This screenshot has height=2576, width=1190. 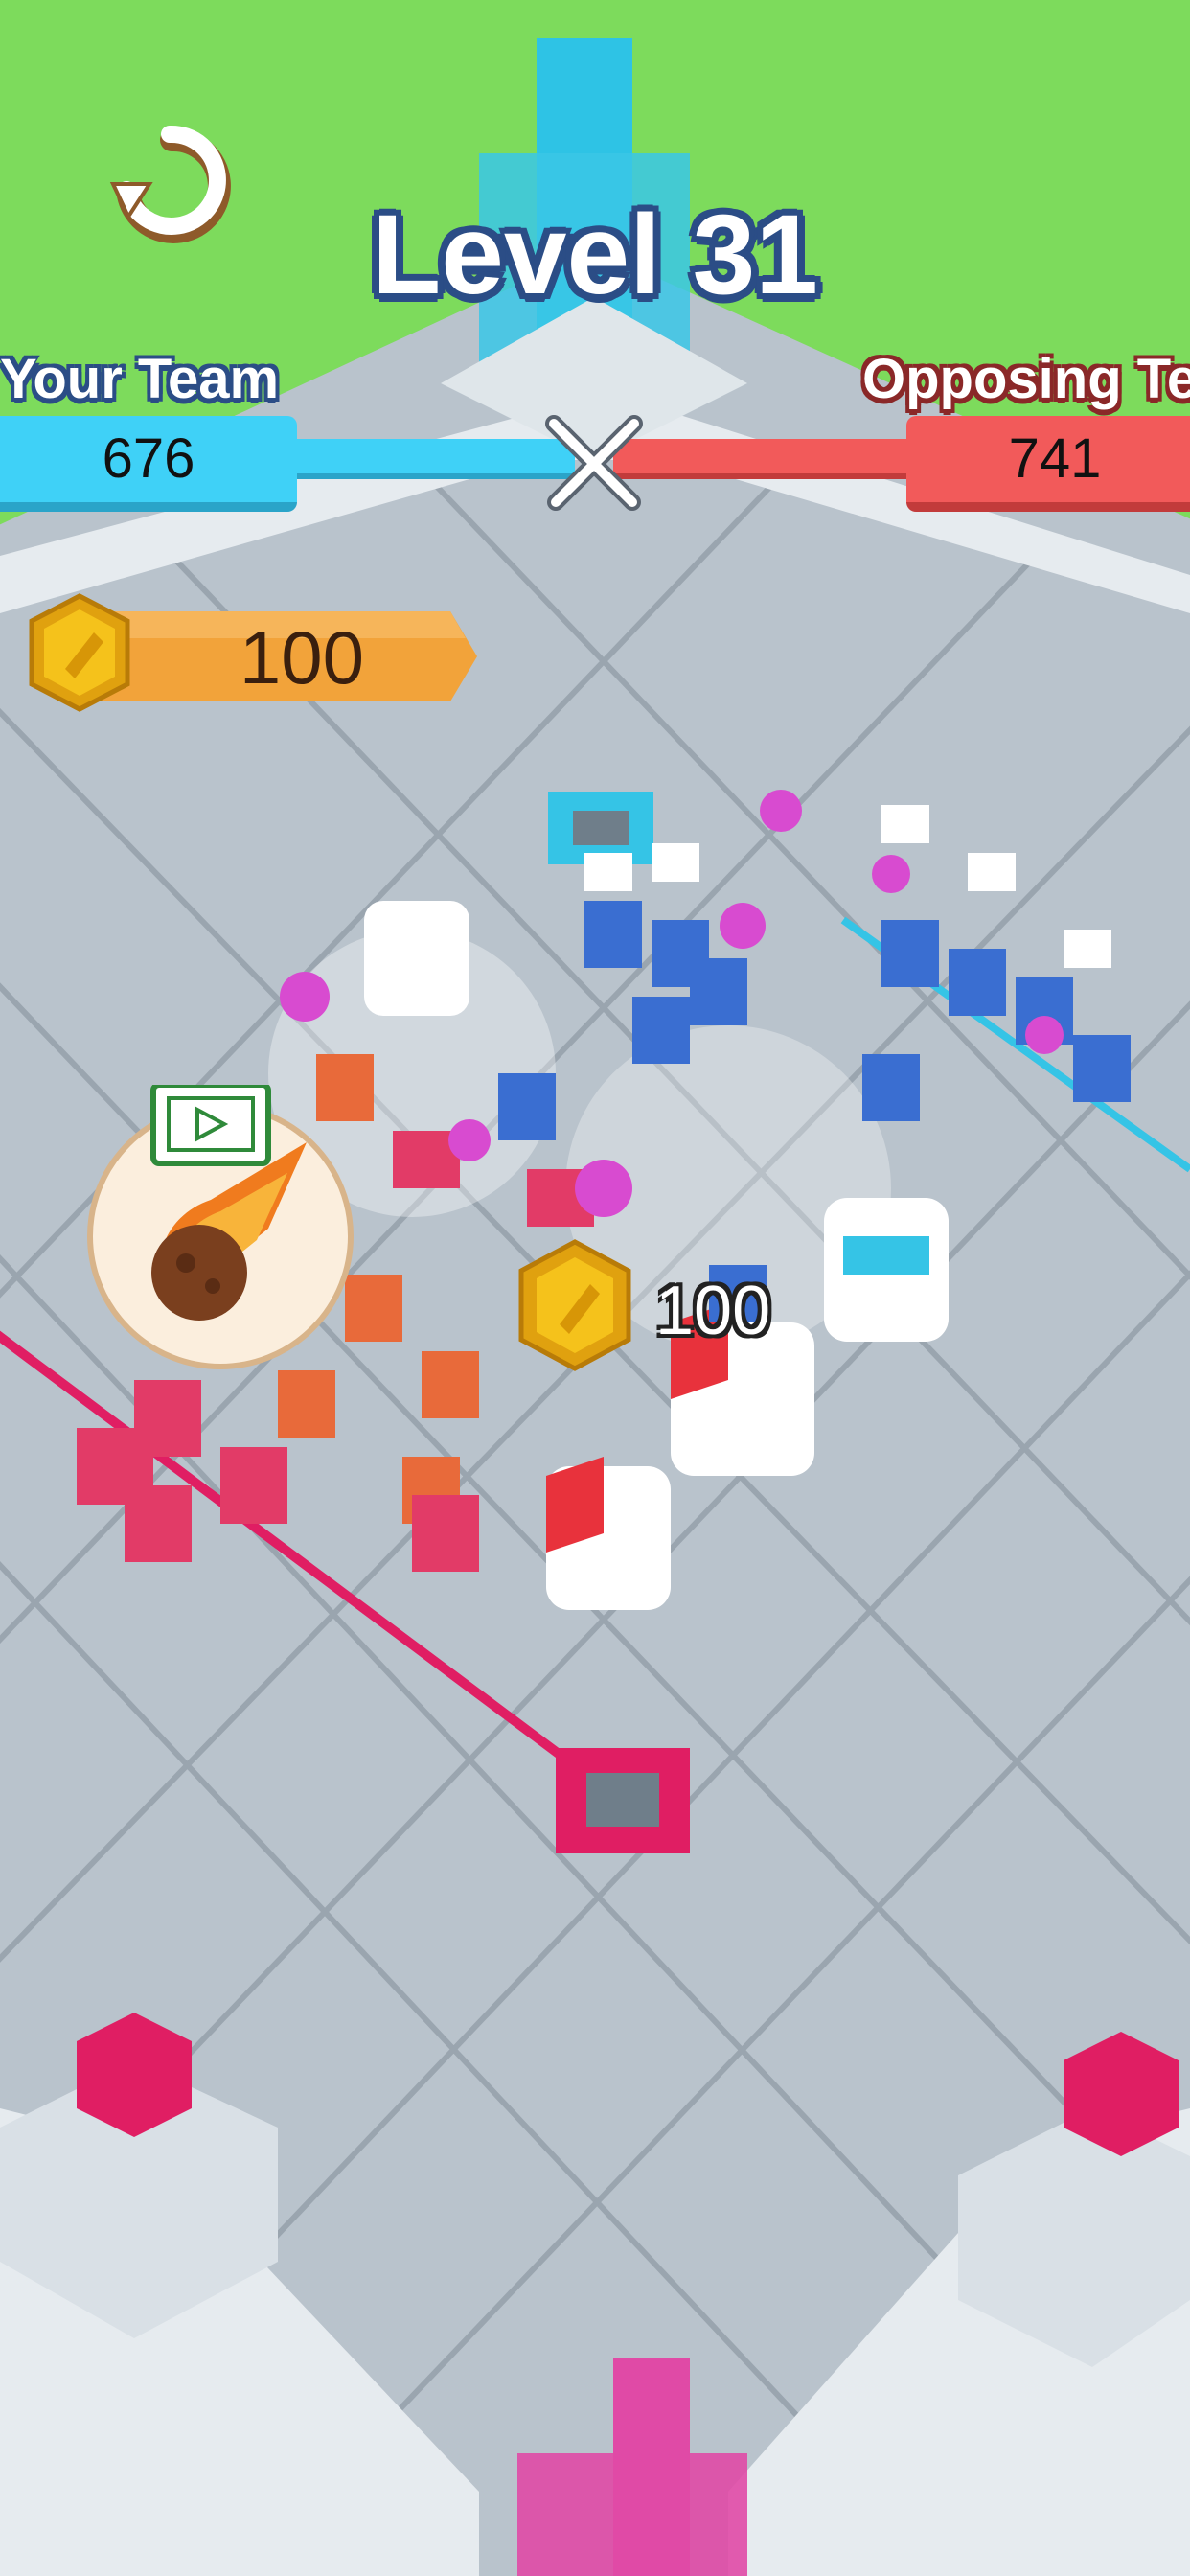 What do you see at coordinates (766, 459) in the screenshot?
I see `opposing-team-strength-bar` at bounding box center [766, 459].